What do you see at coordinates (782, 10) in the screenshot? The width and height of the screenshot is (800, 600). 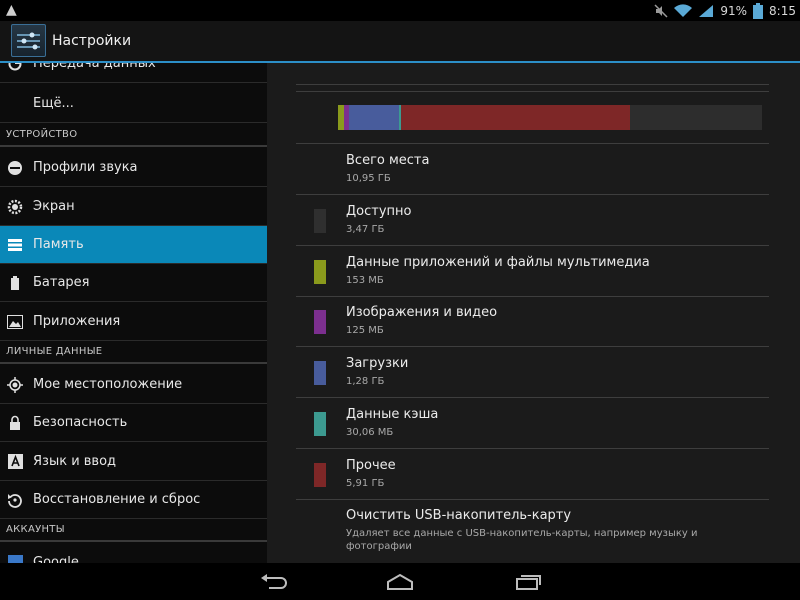 I see `clock: 8:15` at bounding box center [782, 10].